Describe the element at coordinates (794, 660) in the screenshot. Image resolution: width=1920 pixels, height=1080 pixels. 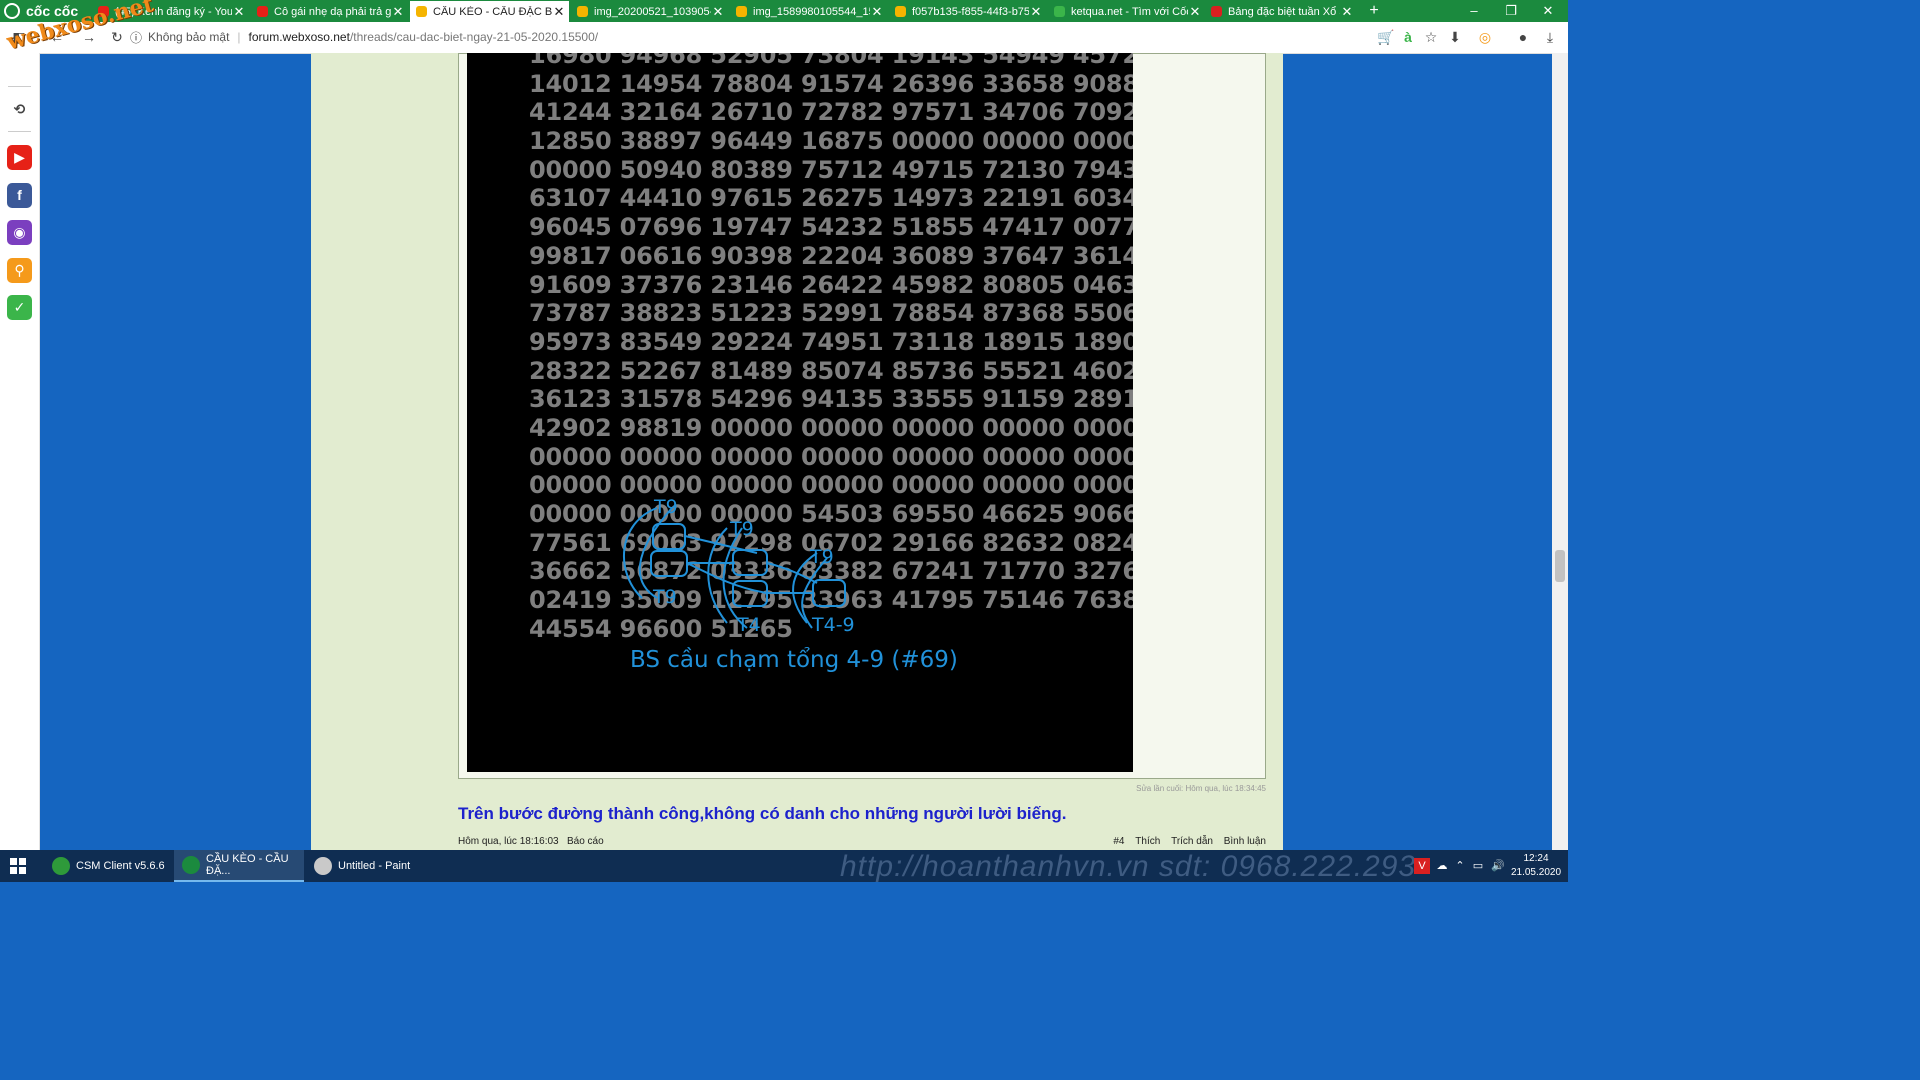
I see `image-caption: BS cầu chạm tổng 4-9 (#69)` at that location.